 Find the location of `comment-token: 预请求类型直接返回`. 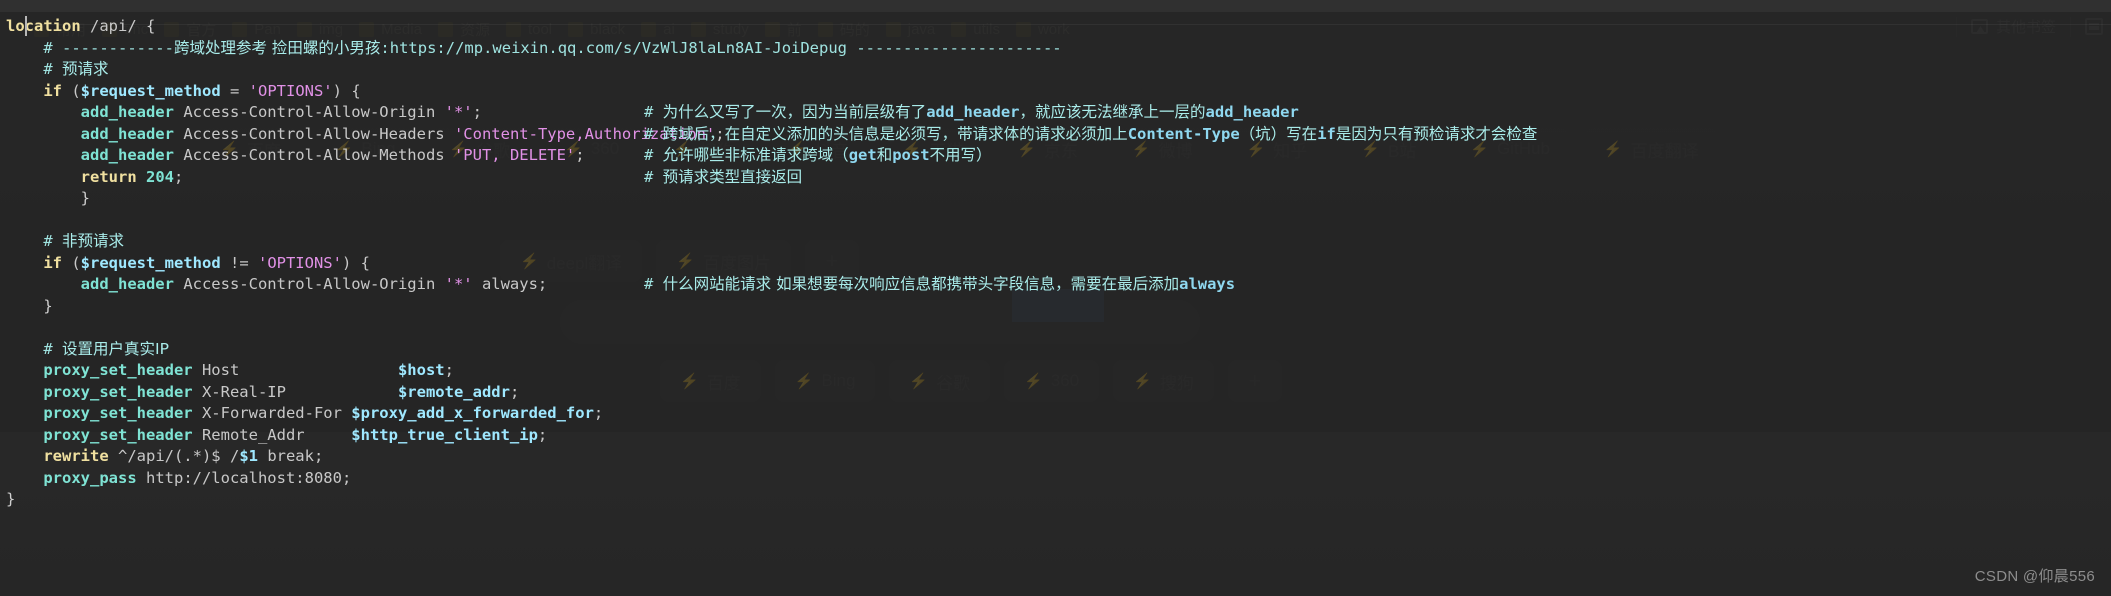

comment-token: 预请求类型直接返回 is located at coordinates (732, 176).